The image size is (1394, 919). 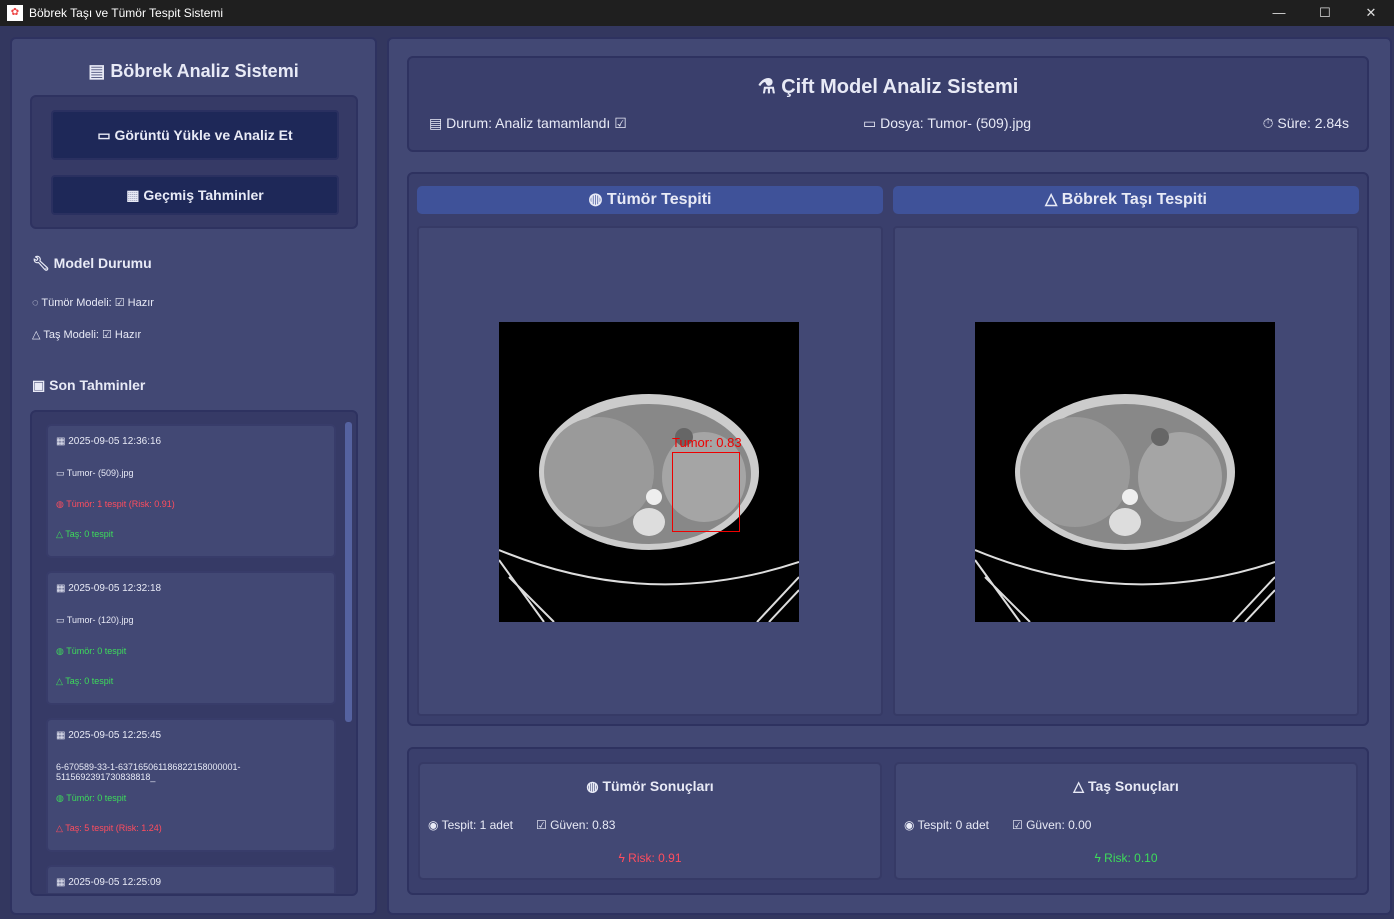 What do you see at coordinates (191, 879) in the screenshot?
I see `recent-prediction-card: ▦ 2025-09-05 12:25:09` at bounding box center [191, 879].